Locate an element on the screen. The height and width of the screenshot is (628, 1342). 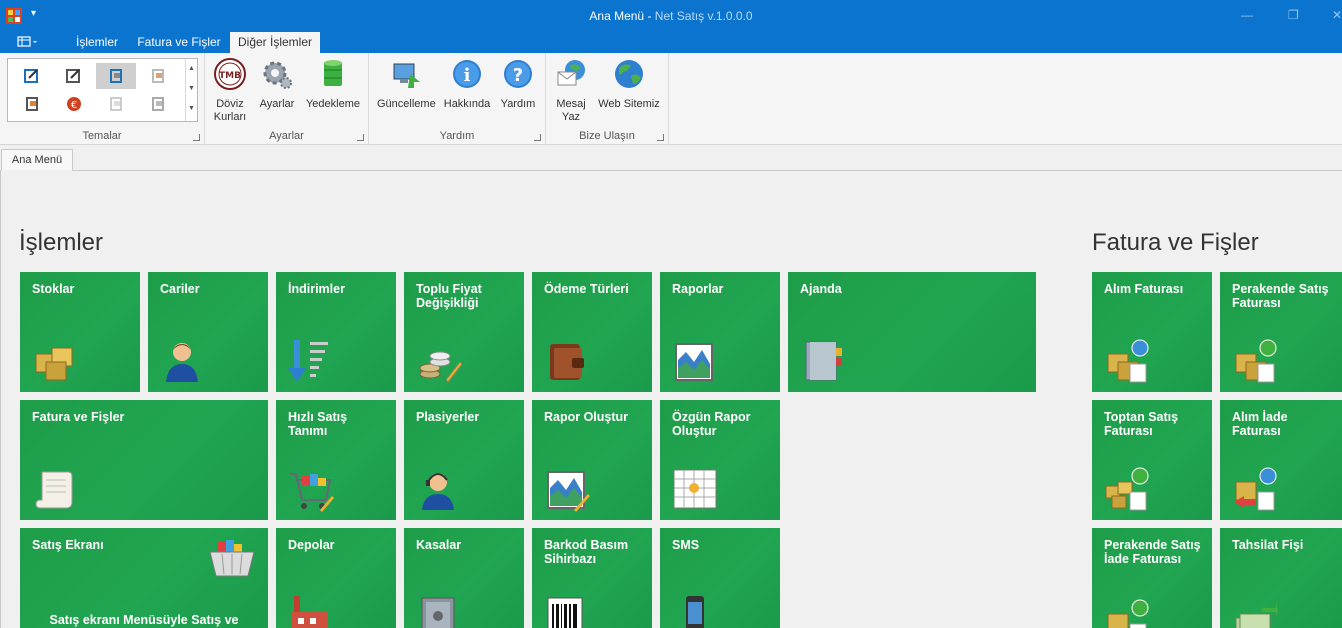
tile-raporlar: Raporlar is located at coordinates (720, 332).